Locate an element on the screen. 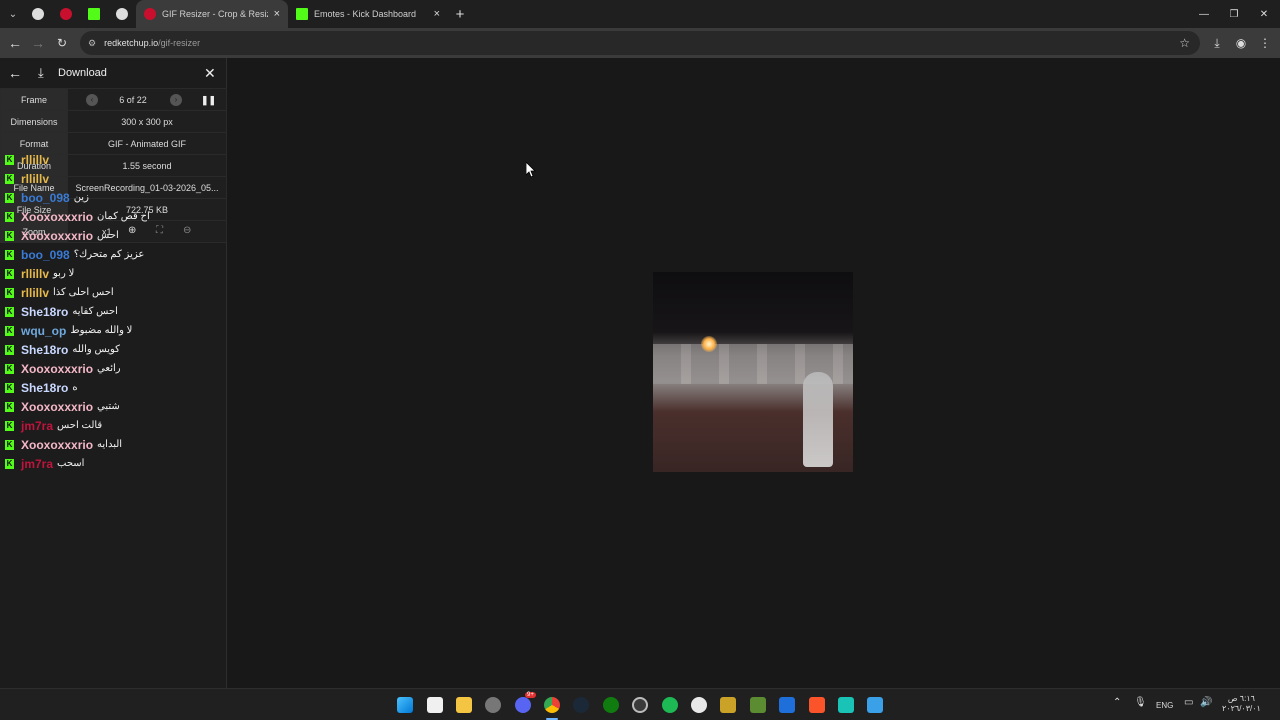  new-tab-button: + is located at coordinates (460, 14).